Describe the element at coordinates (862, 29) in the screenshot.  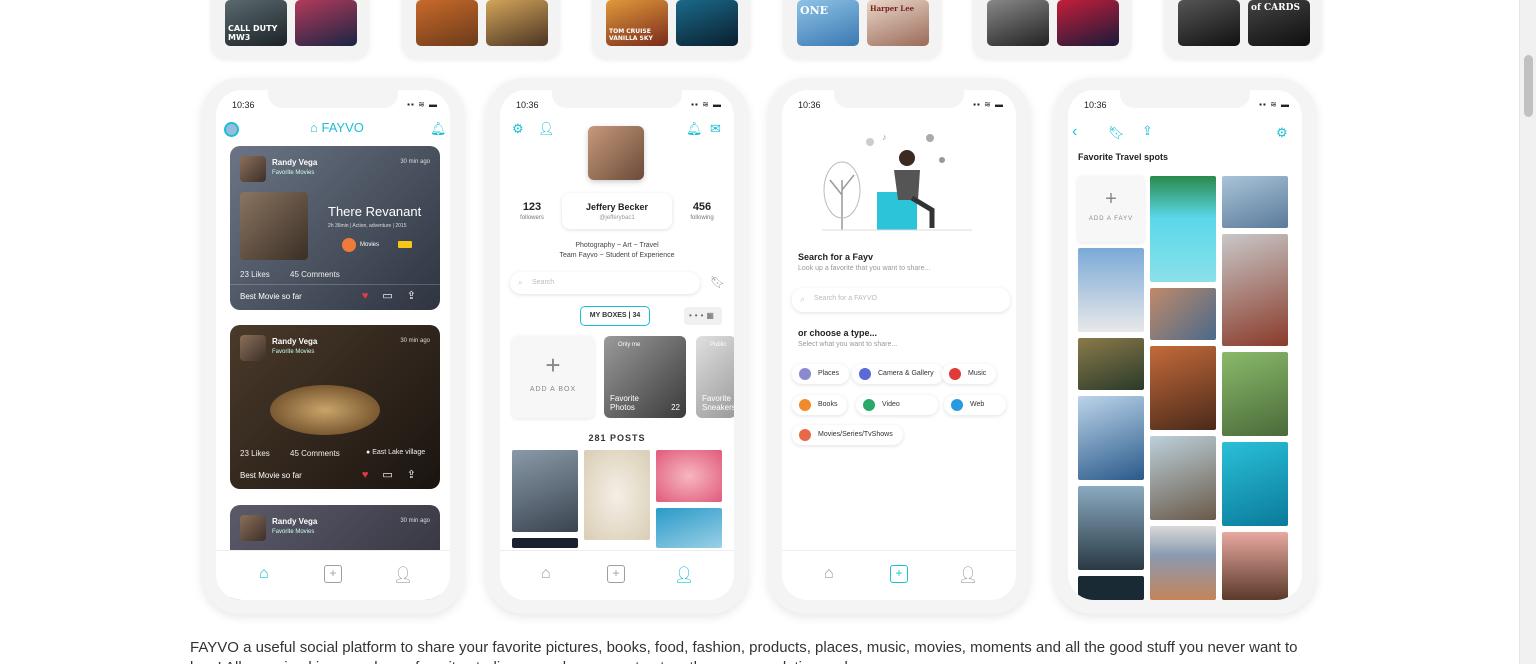
I see `top-card-books: ONE Harper Lee` at that location.